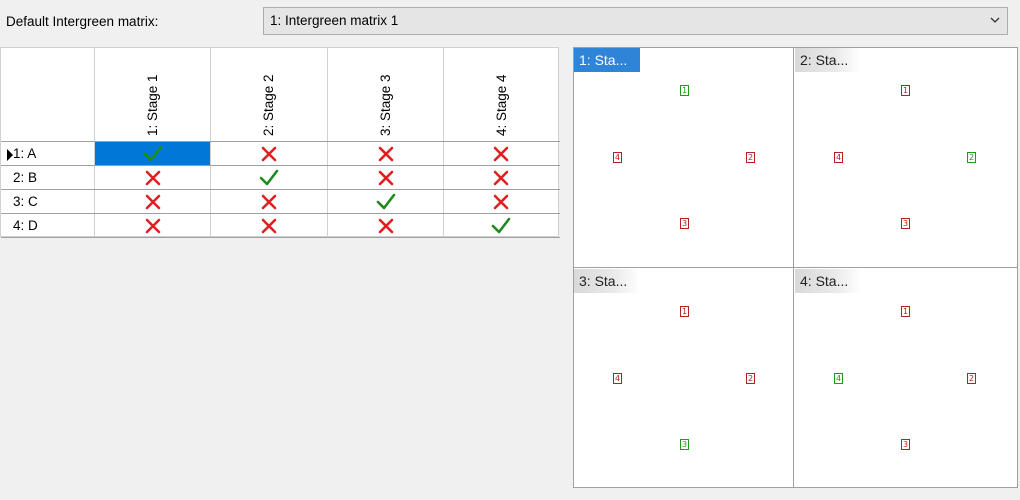  I want to click on column-header-stage-4: 4: Stage 4, so click(501, 95).